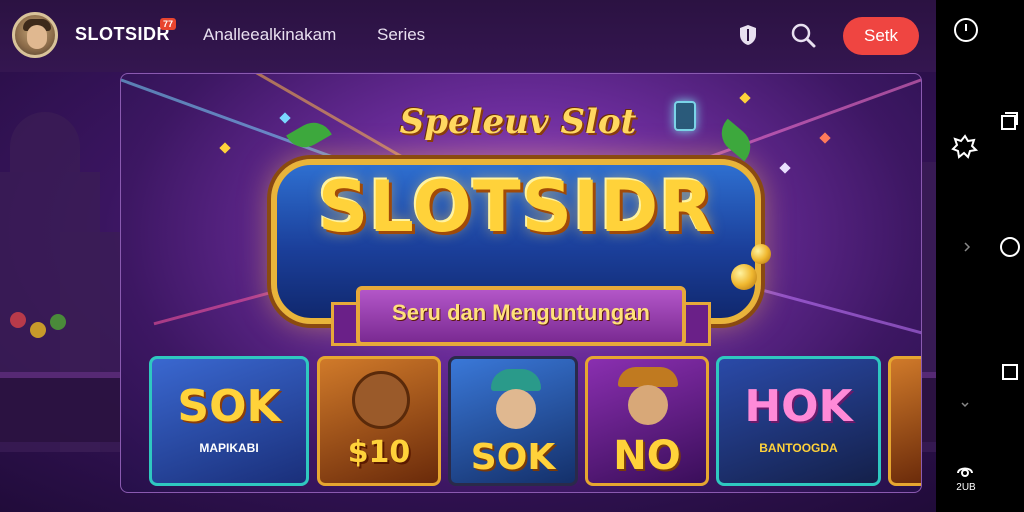 This screenshot has width=1024, height=512. What do you see at coordinates (521, 312) in the screenshot?
I see `banner-subtitle: Seru dan Menguntungan` at bounding box center [521, 312].